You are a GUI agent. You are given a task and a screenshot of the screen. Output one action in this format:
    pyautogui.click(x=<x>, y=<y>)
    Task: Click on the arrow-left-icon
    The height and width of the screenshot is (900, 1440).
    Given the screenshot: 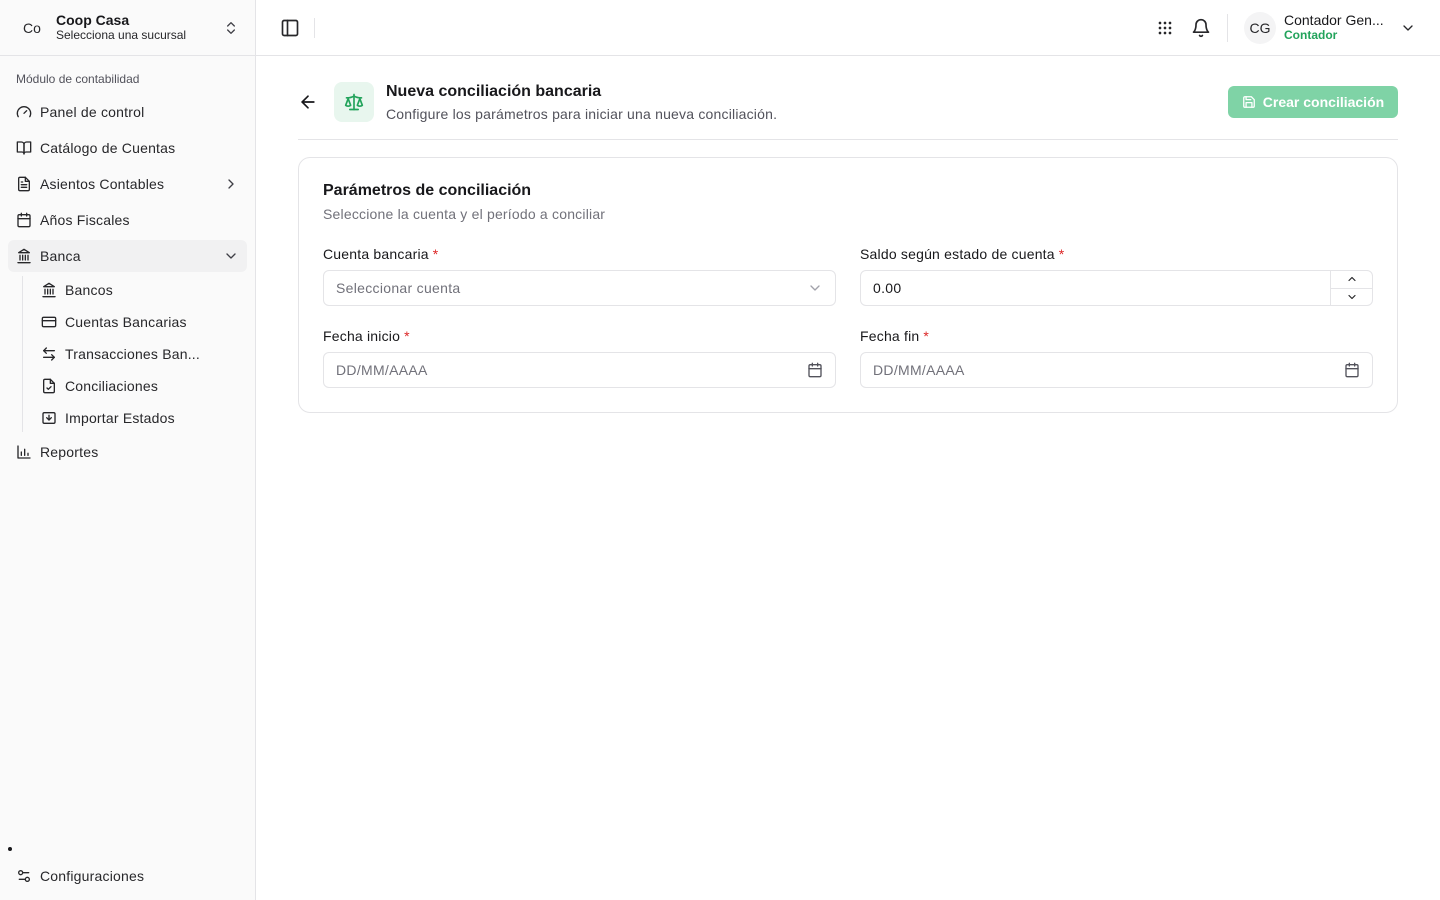 What is the action you would take?
    pyautogui.click(x=308, y=102)
    